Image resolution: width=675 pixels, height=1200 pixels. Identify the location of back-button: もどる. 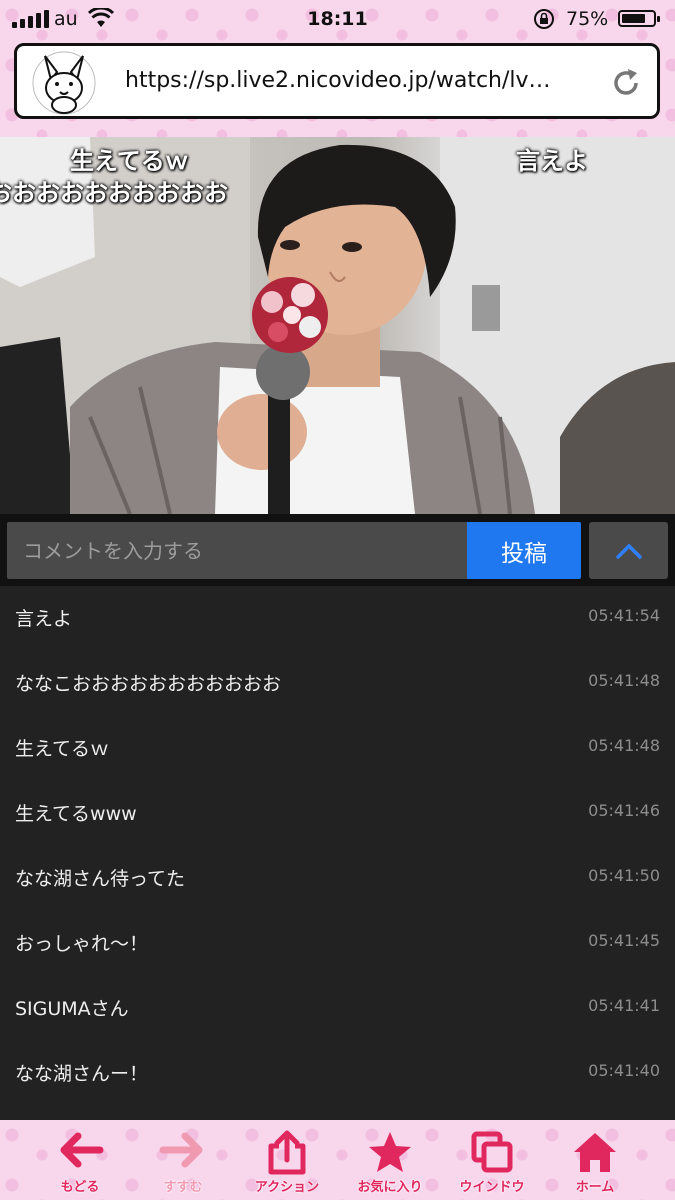
(80, 1160).